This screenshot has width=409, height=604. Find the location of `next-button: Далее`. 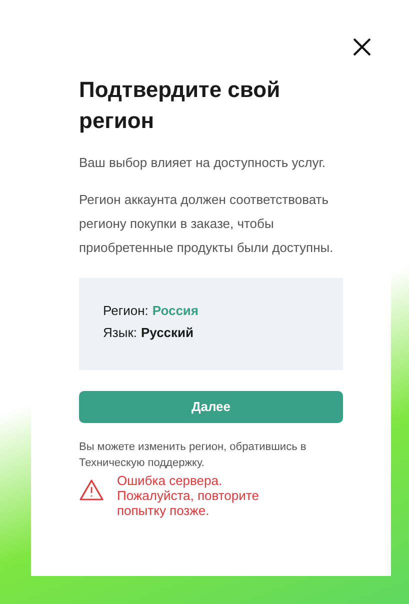

next-button: Далее is located at coordinates (211, 407).